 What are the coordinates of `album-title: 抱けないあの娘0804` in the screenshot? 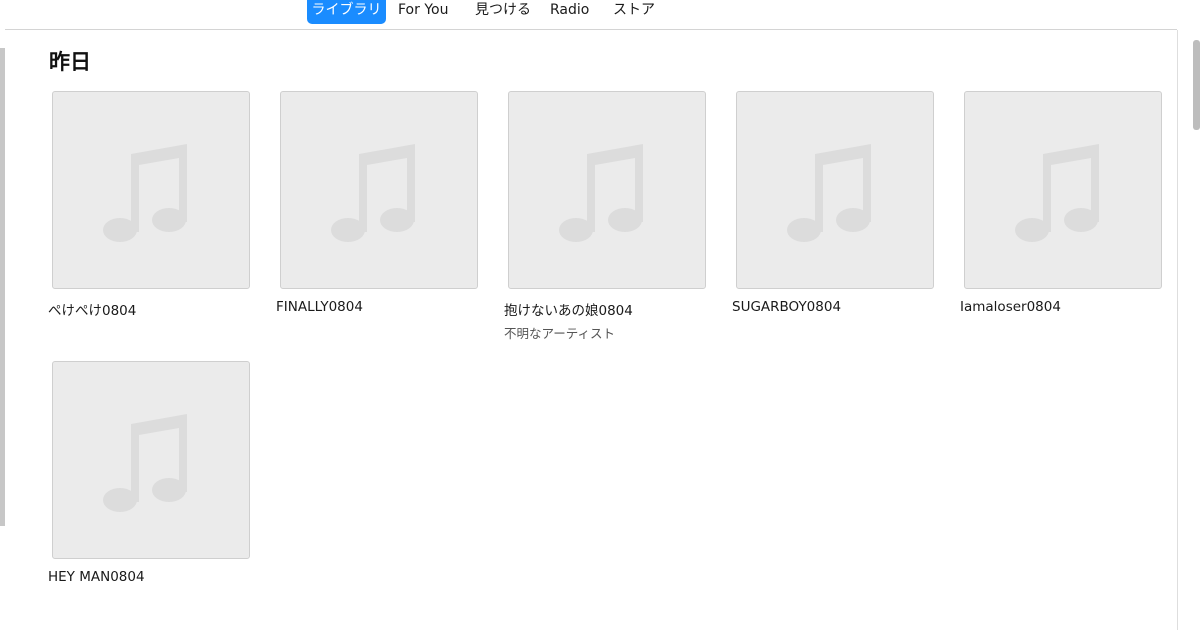 It's located at (568, 309).